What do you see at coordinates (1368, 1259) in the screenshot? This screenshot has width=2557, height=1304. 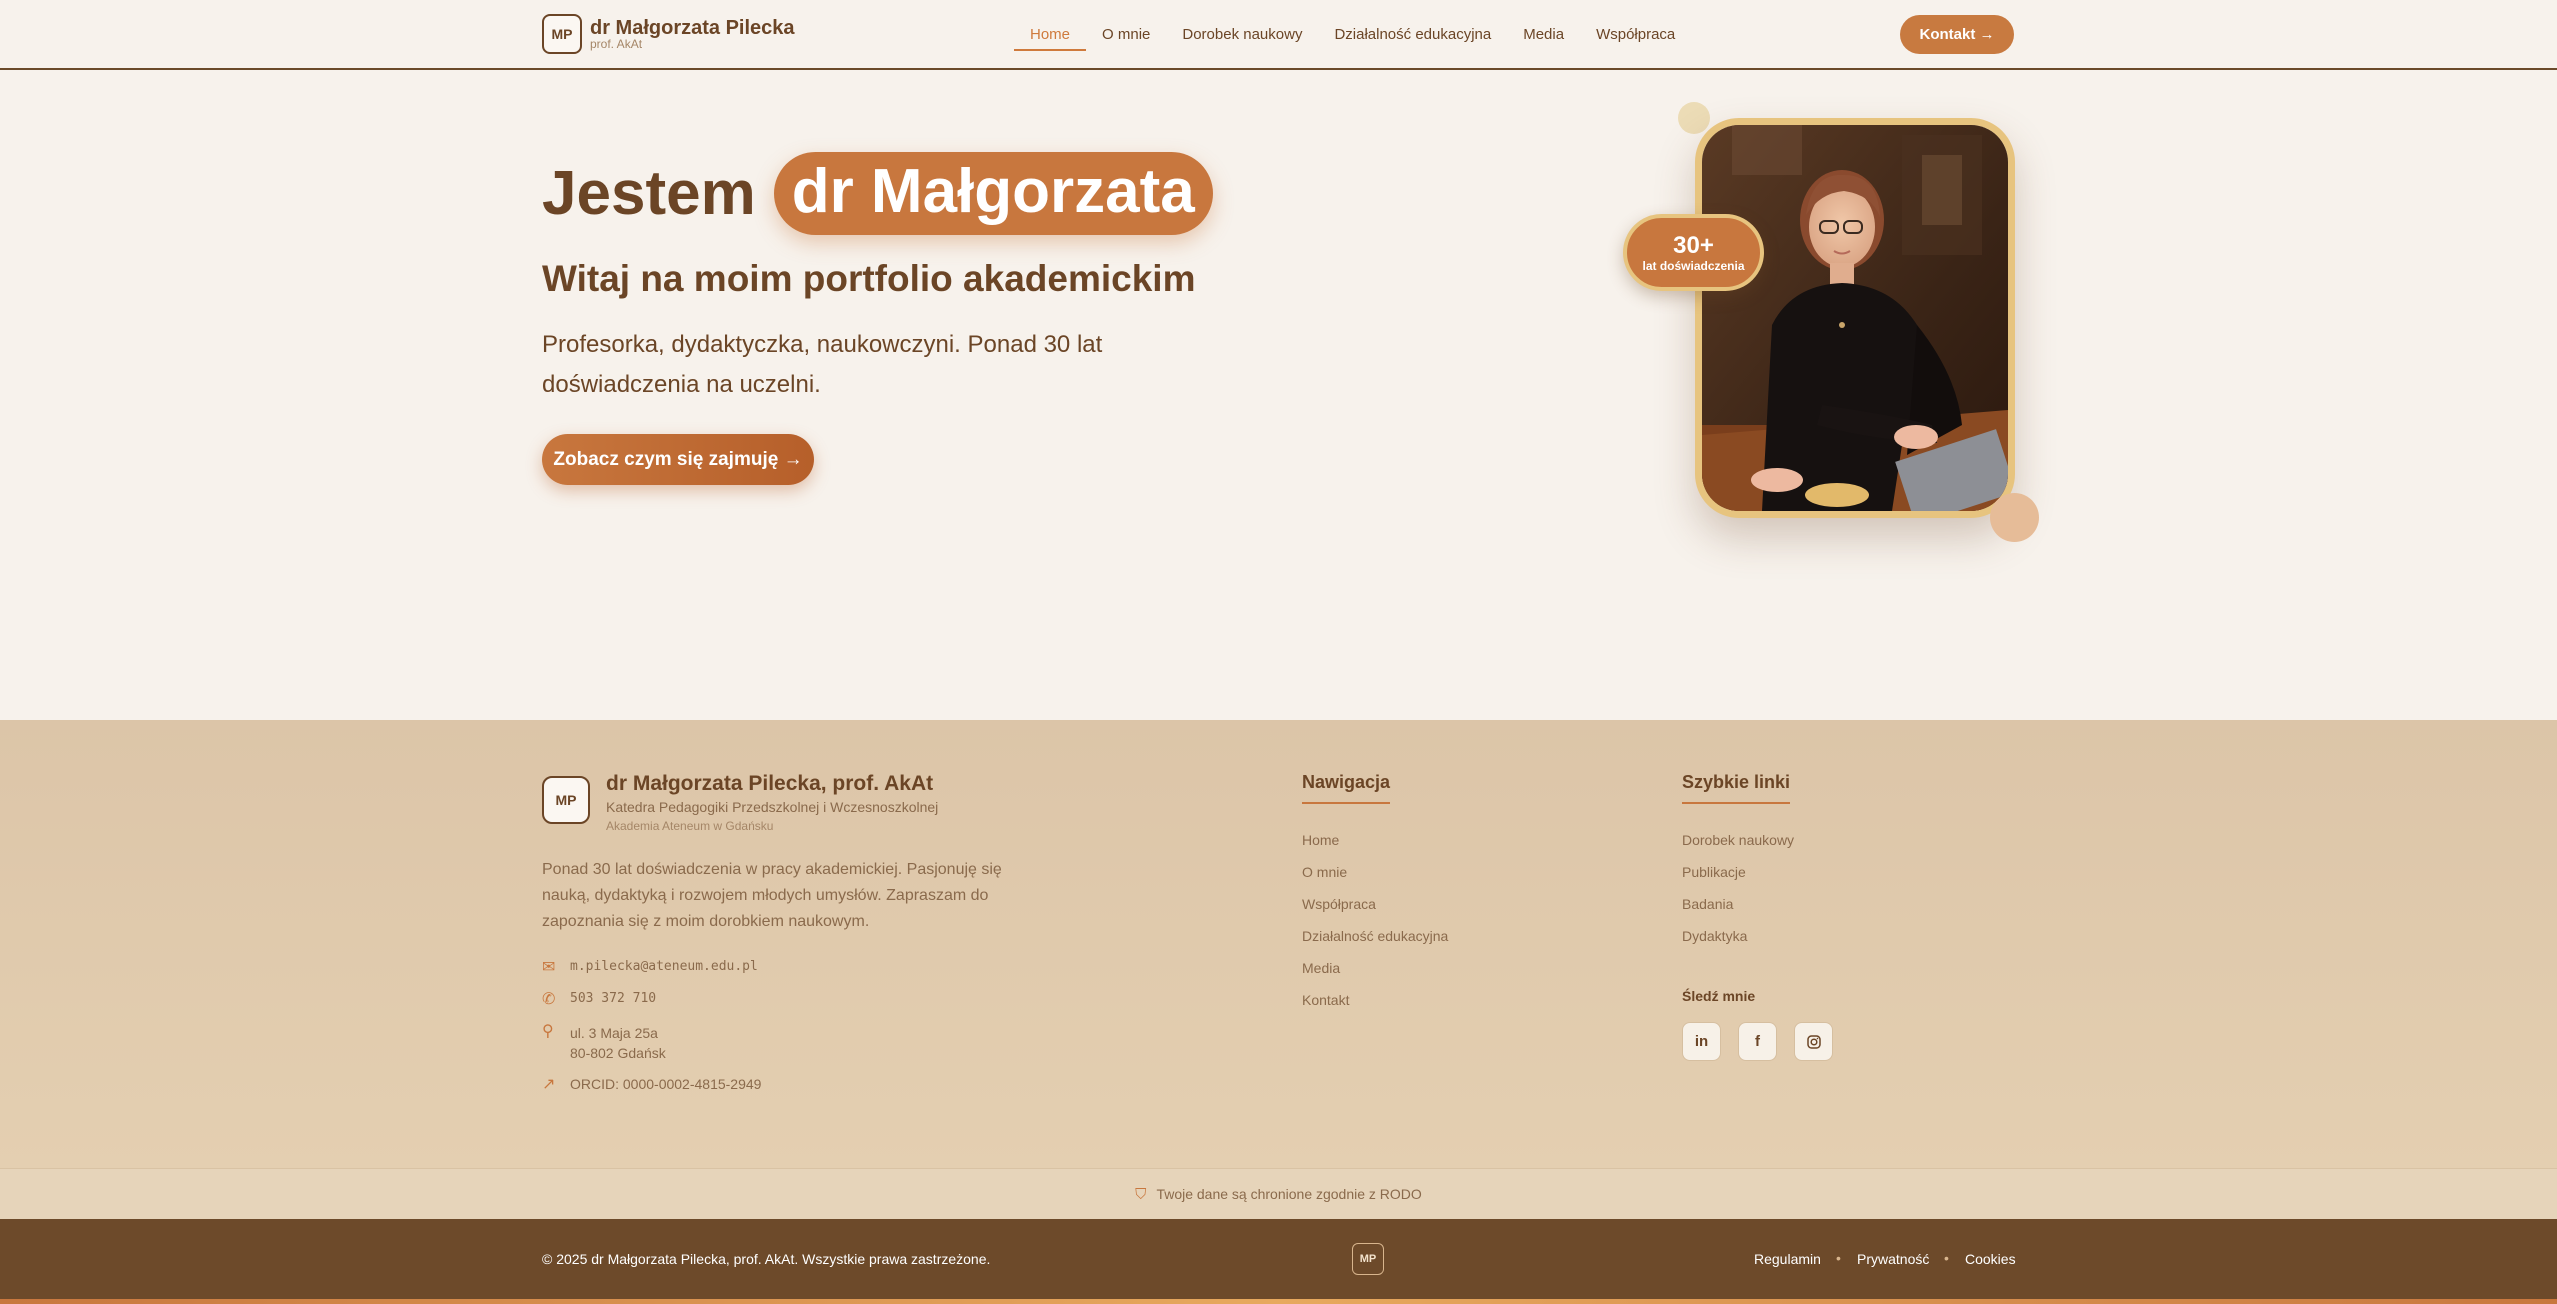 I see `bottom-logo: MP` at bounding box center [1368, 1259].